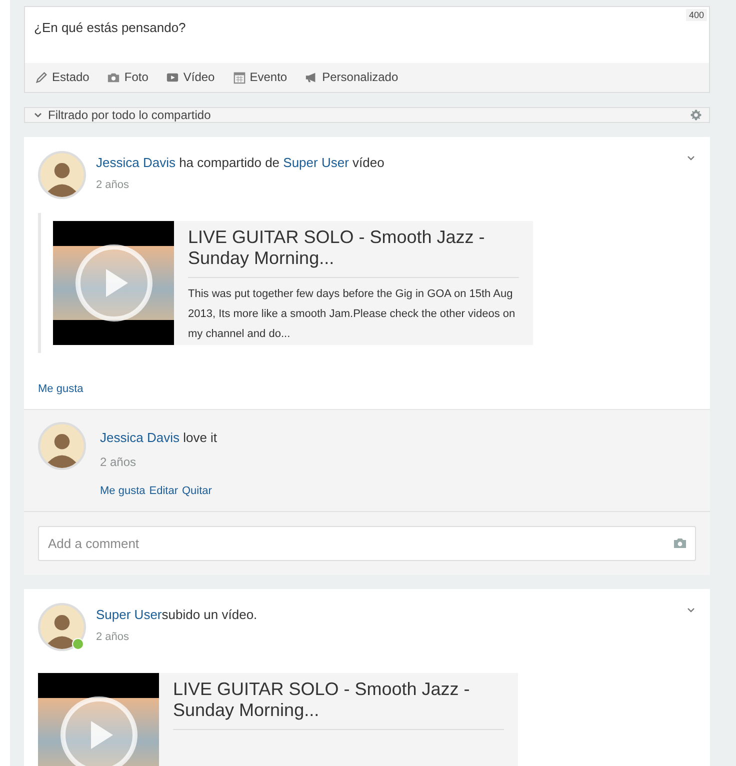  I want to click on comment-action-link: Editar, so click(163, 491).